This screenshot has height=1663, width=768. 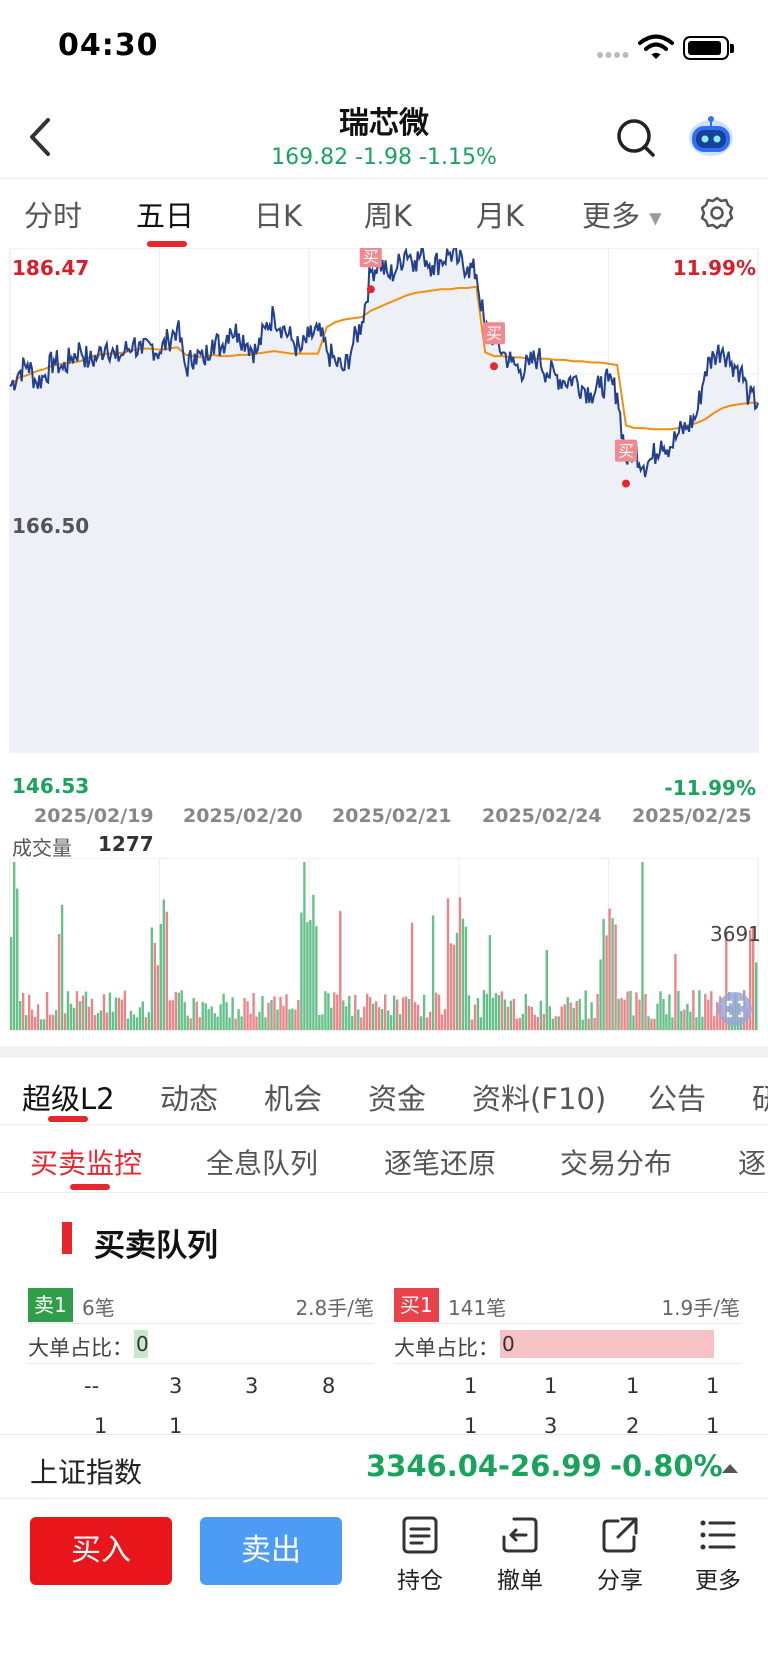 What do you see at coordinates (201, 1365) in the screenshot?
I see `sell-queue-panel: 卖1 6笔 2.8手/笔 大单占比： 0 -- 3 3 8 1 1` at bounding box center [201, 1365].